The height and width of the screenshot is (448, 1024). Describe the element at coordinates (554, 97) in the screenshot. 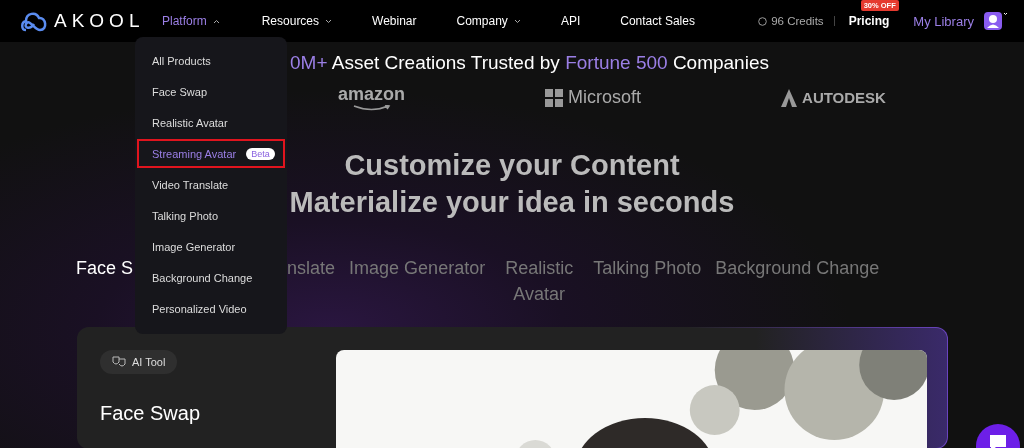

I see `windows-squares-icon` at that location.